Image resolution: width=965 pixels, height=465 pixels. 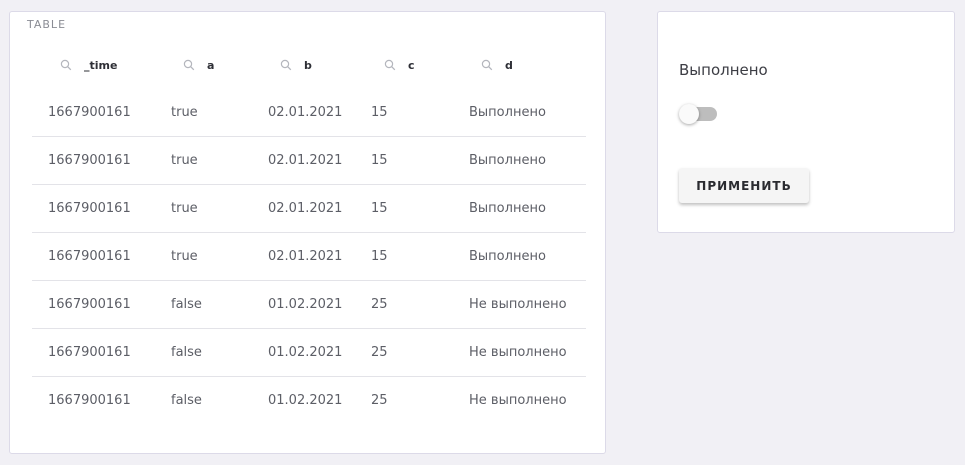 What do you see at coordinates (101, 65) in the screenshot?
I see `column-header-label: _time` at bounding box center [101, 65].